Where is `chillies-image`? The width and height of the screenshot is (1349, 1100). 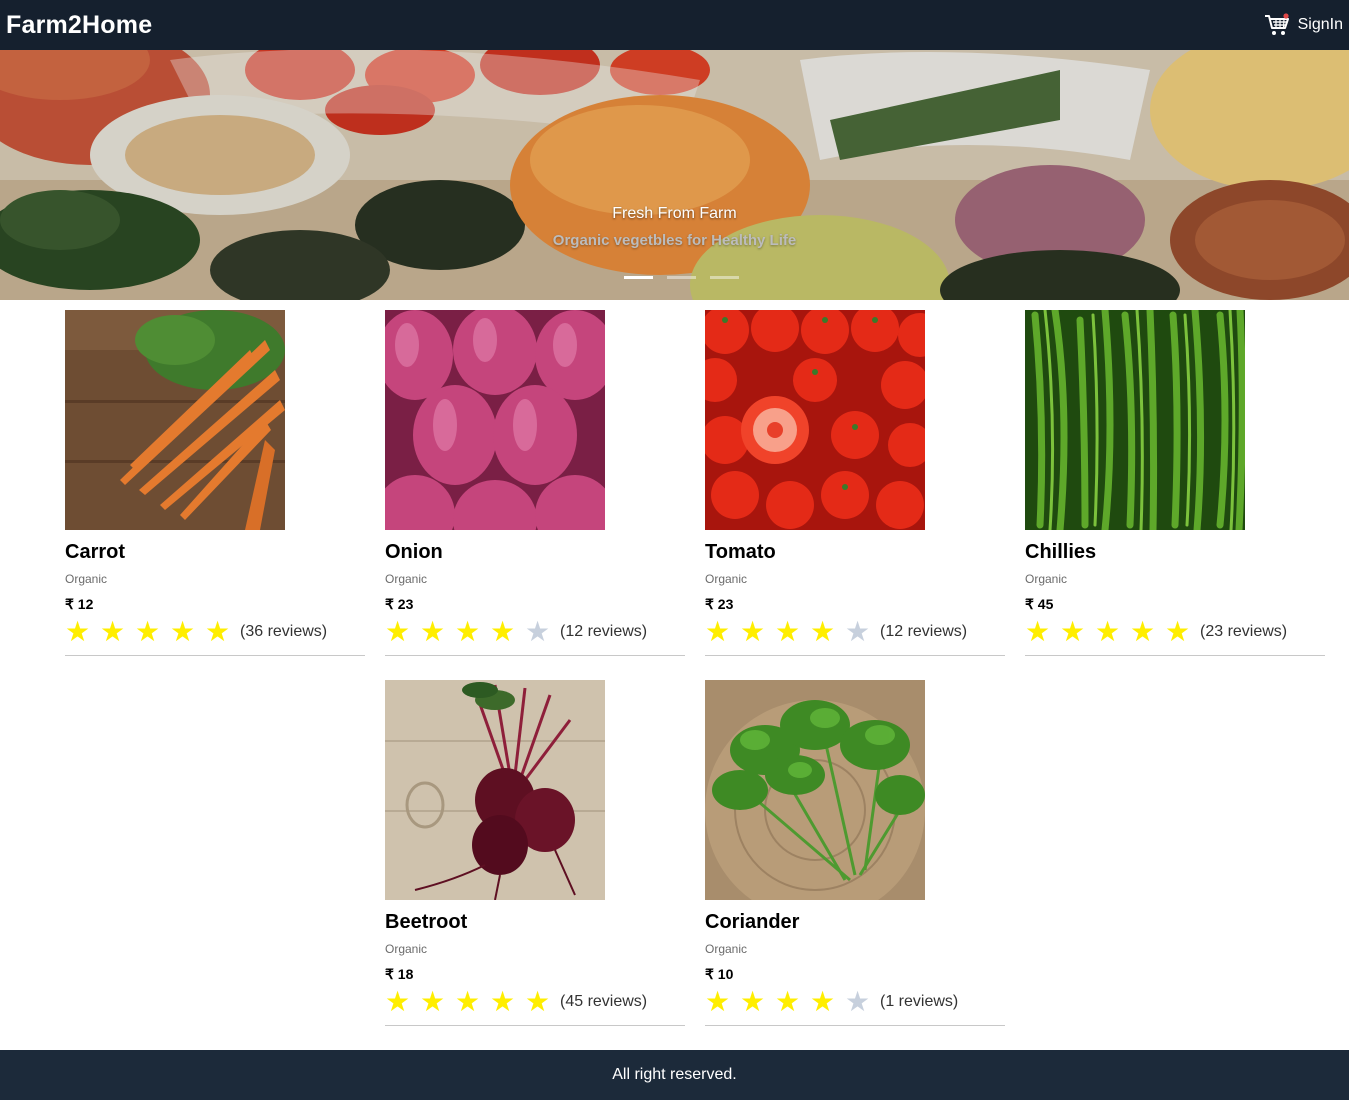 chillies-image is located at coordinates (1135, 420).